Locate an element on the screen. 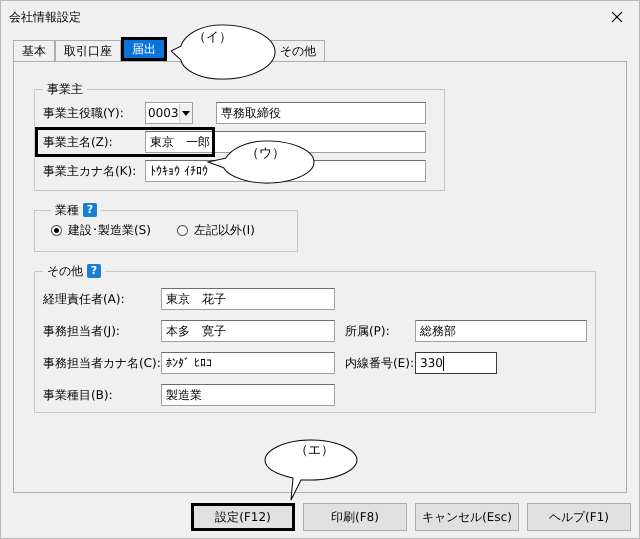  radio-option: 左記以外(I) is located at coordinates (215, 230).